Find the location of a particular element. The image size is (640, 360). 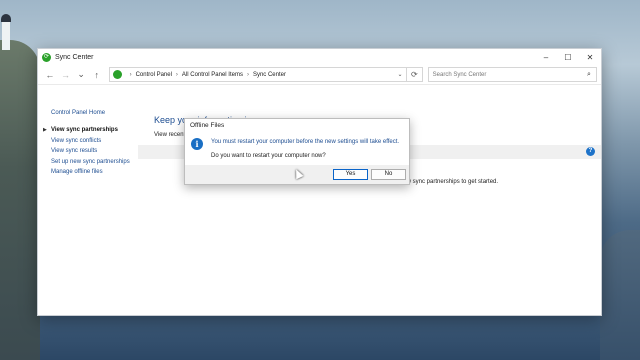

sidebar-item-manage-offline-files: Manage offline files is located at coordinates (101, 172).